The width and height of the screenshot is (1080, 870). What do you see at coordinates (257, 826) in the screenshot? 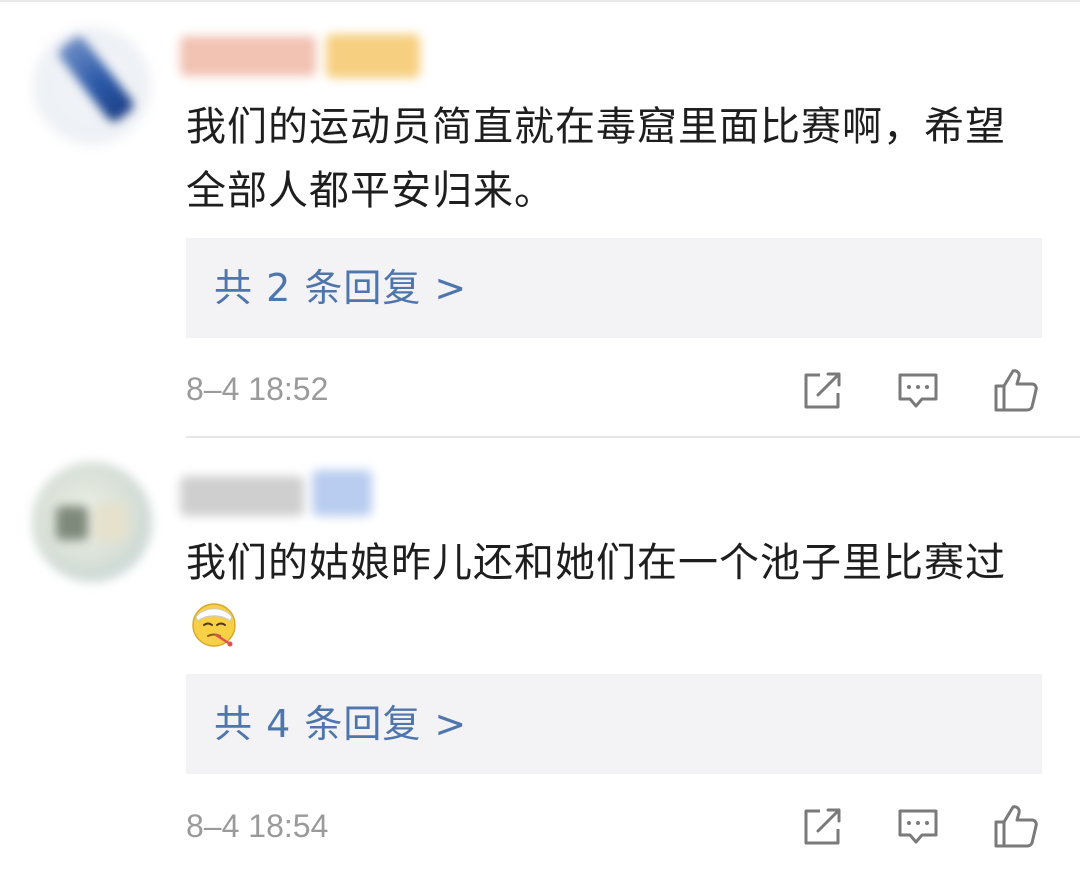
I see `comment-timestamp: 8–4 18:54` at bounding box center [257, 826].